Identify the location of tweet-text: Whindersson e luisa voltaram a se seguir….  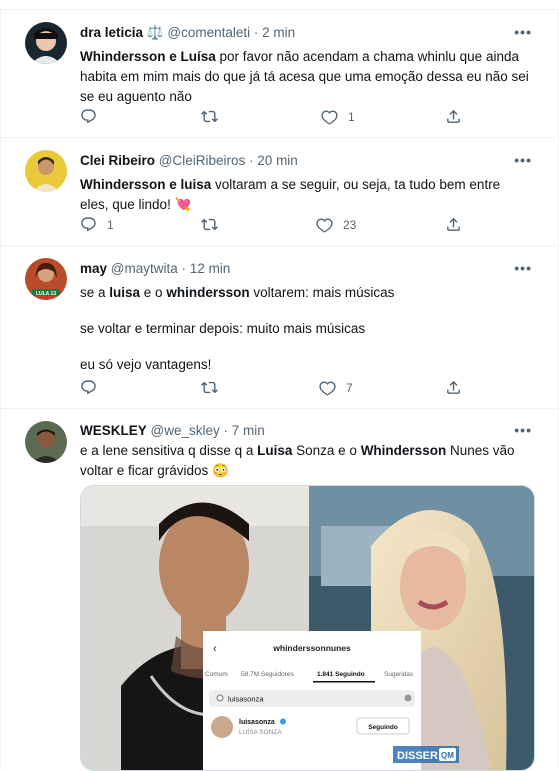
(305, 195).